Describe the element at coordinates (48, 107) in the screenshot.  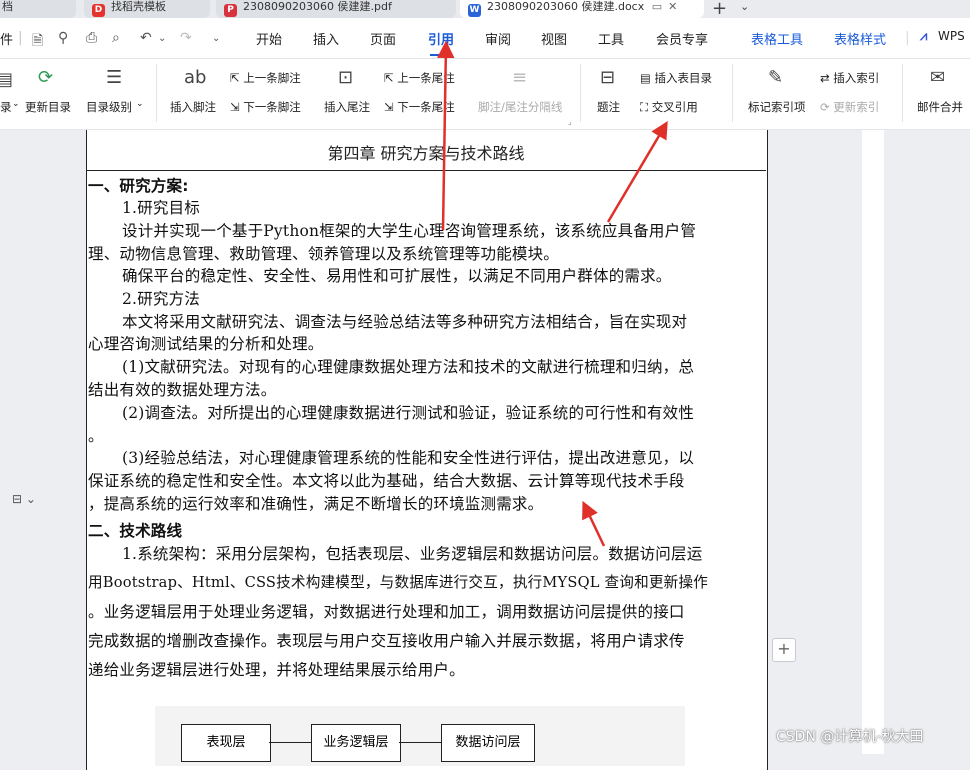
I see `update-toc-button: 更新目录` at that location.